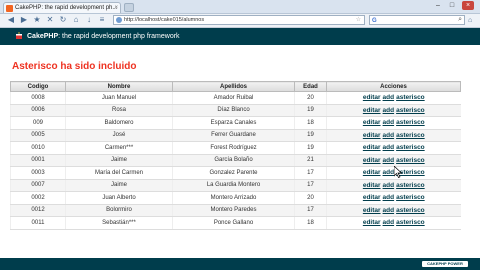 Image resolution: width=480 pixels, height=270 pixels. Describe the element at coordinates (358, 20) in the screenshot. I see `star-icon: ☆` at that location.